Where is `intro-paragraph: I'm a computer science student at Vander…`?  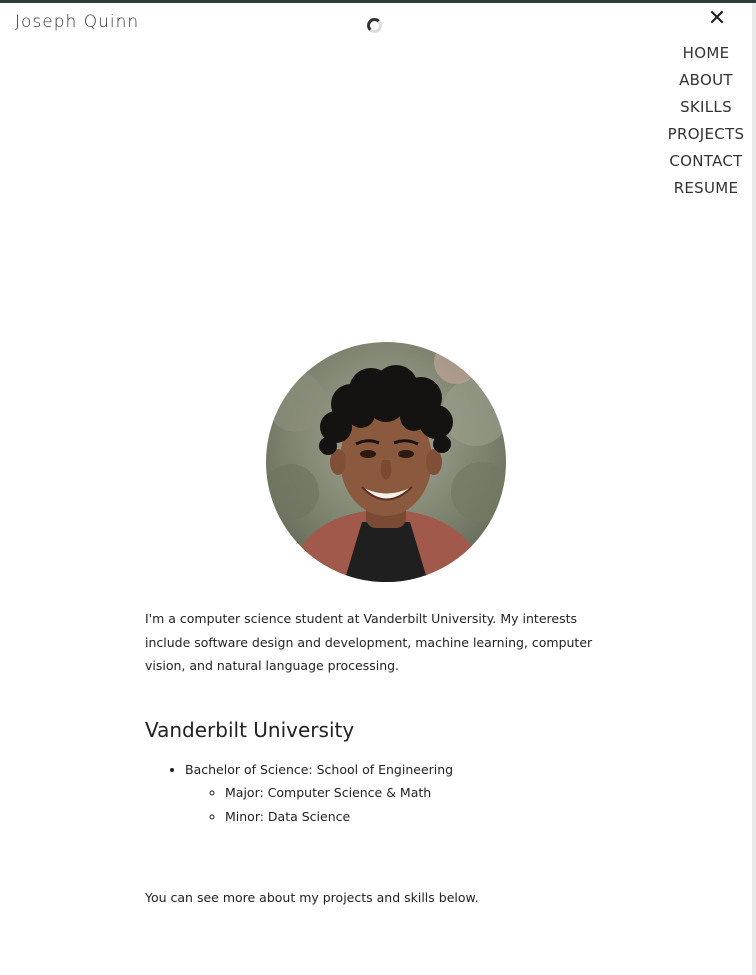 intro-paragraph: I'm a computer science student at Vander… is located at coordinates (369, 642).